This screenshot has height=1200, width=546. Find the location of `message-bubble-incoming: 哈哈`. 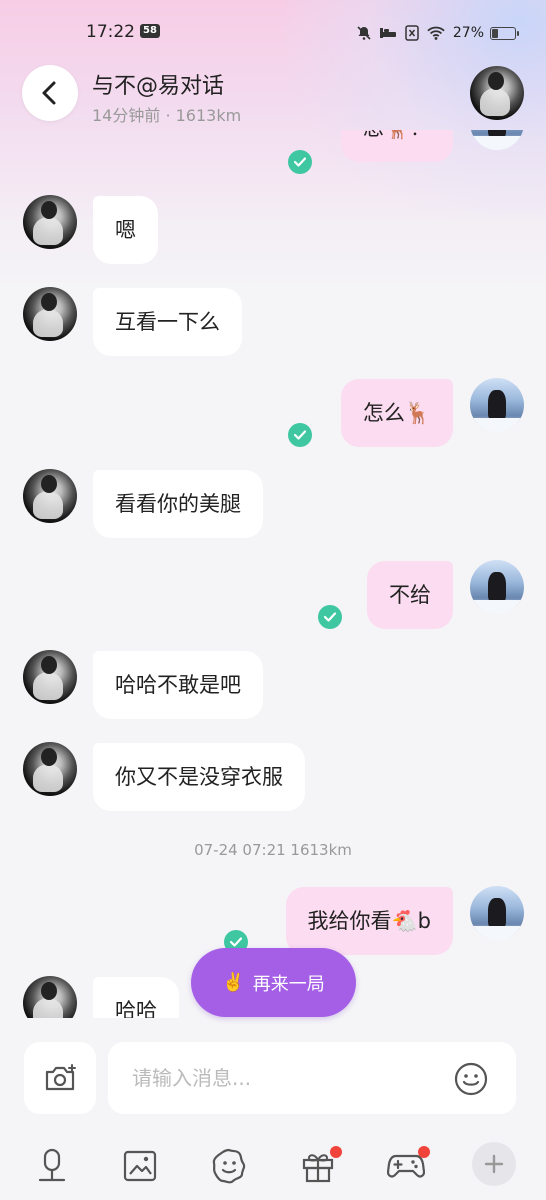

message-bubble-incoming: 哈哈 is located at coordinates (136, 997).